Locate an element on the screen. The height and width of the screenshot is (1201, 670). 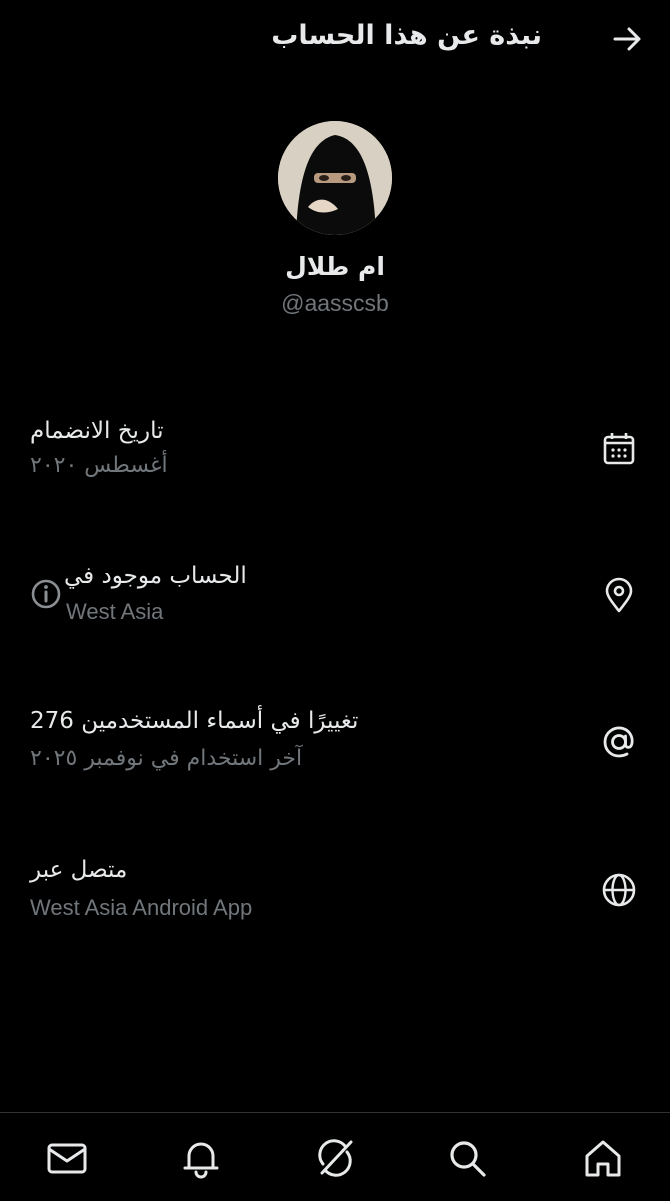
account-location-value: West Asia is located at coordinates (115, 611).